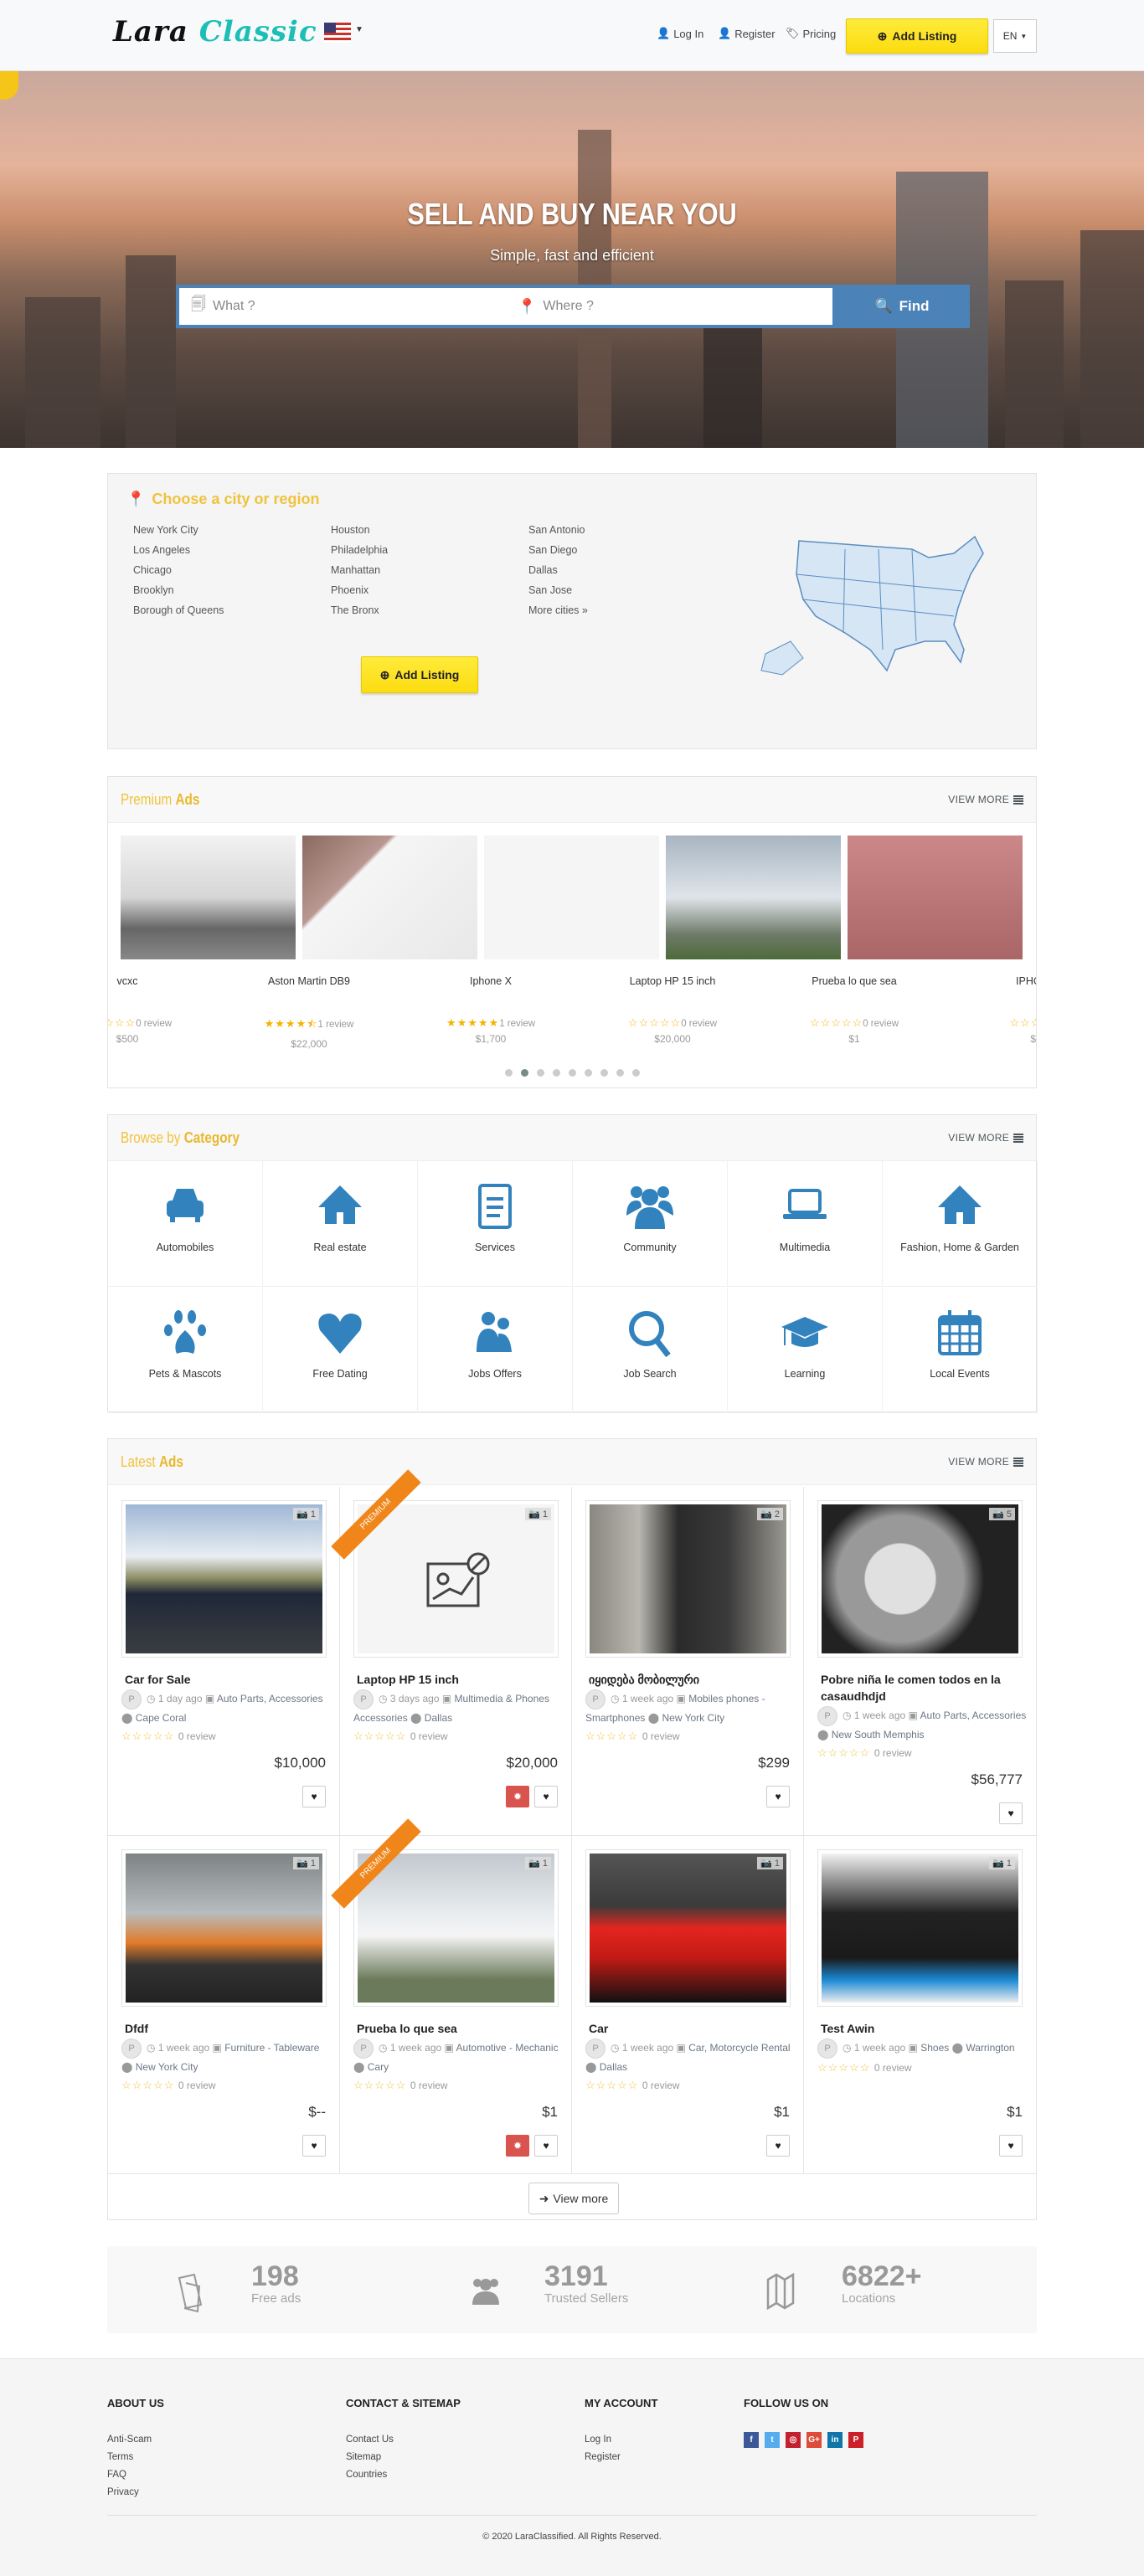 The height and width of the screenshot is (2576, 1144). Describe the element at coordinates (793, 2440) in the screenshot. I see `instagram-icon: ◎` at that location.